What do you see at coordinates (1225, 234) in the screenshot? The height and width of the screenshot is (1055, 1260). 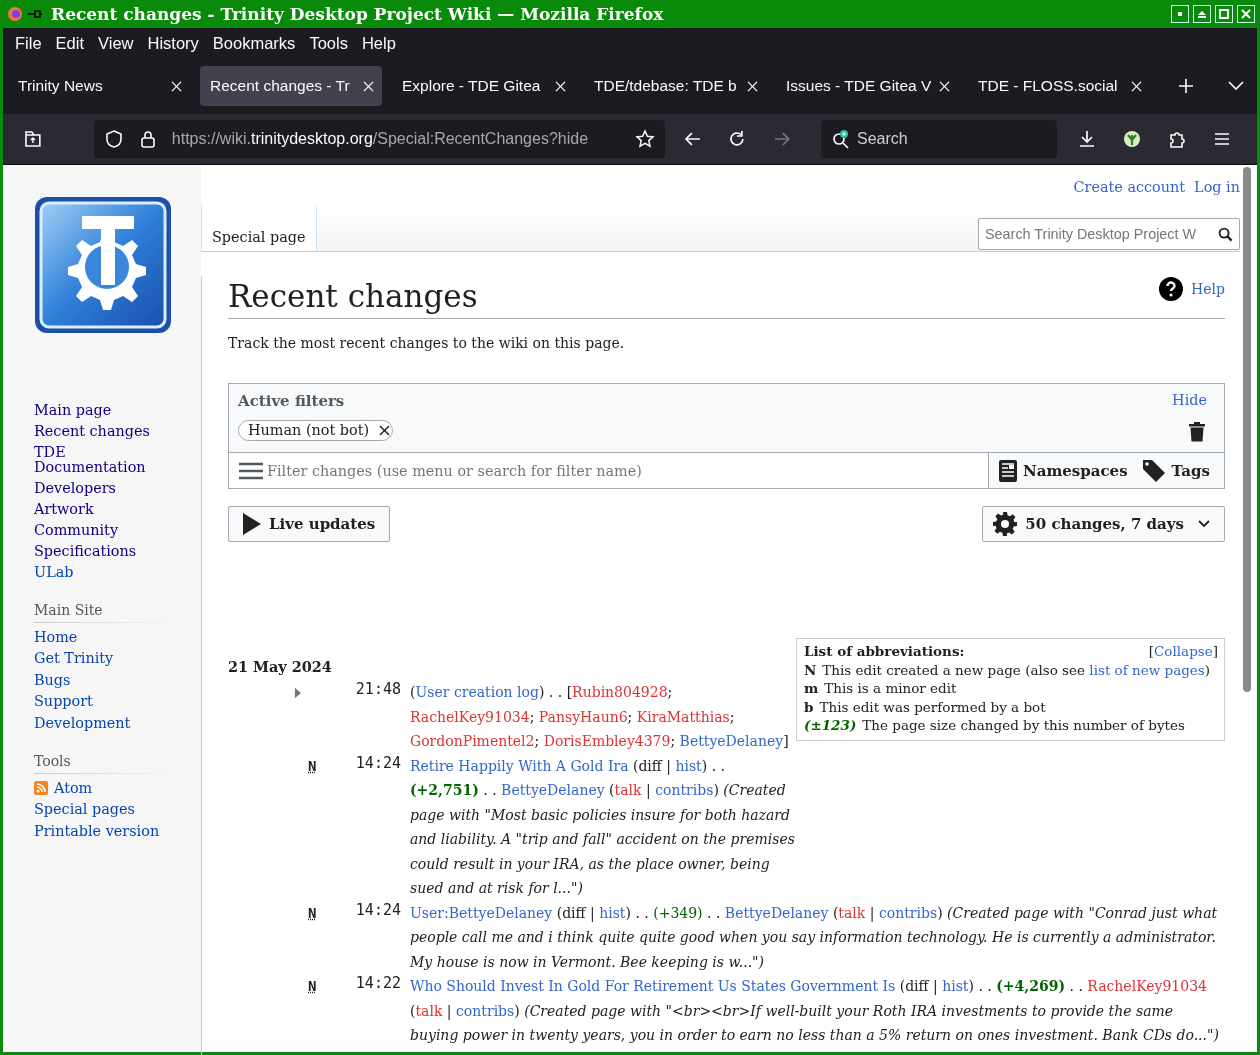 I see `search-icon` at bounding box center [1225, 234].